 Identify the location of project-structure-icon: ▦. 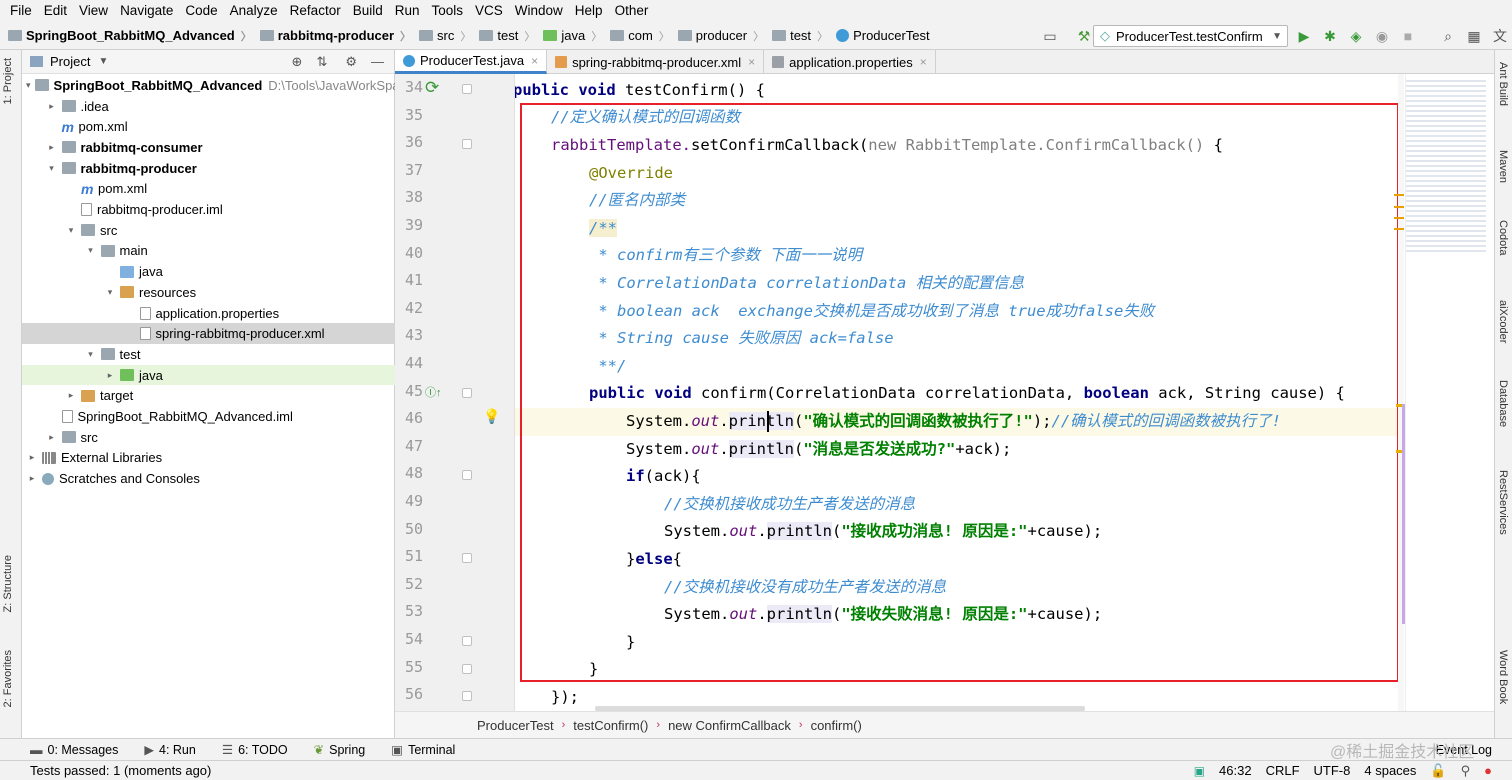
(1474, 36).